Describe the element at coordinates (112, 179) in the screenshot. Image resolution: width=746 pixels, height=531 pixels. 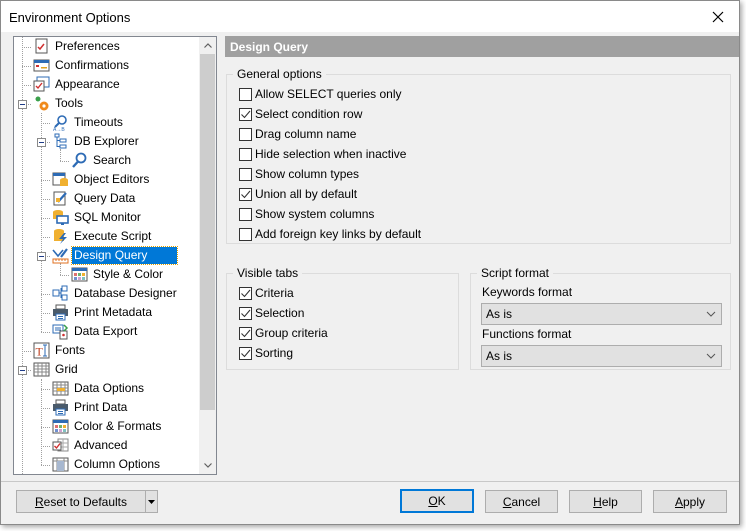
I see `tree-item-label: Object Editors` at that location.